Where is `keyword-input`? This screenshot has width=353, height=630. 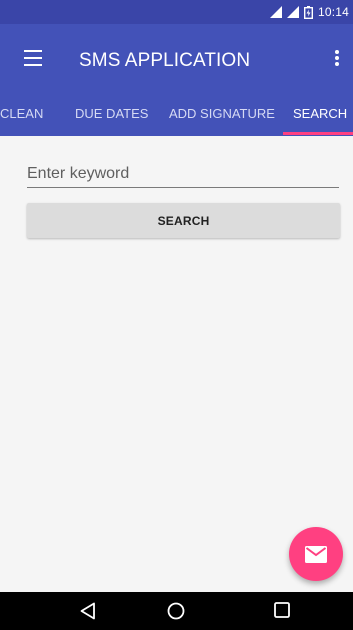
keyword-input is located at coordinates (183, 174).